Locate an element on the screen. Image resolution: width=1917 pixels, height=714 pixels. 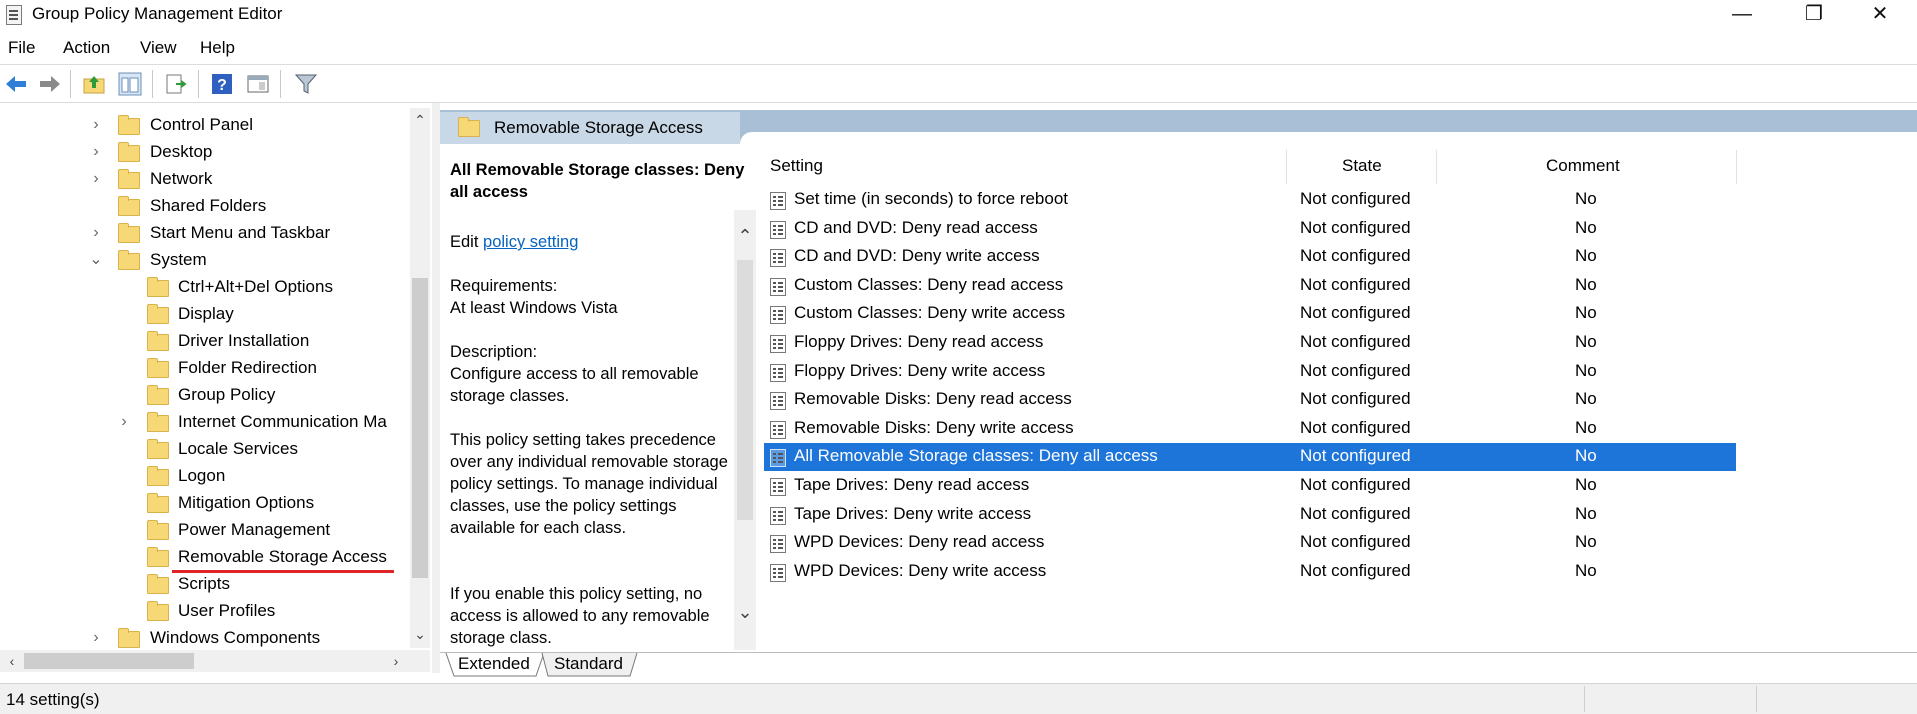
tree-item: › Internet Communication Ma is located at coordinates (204, 422).